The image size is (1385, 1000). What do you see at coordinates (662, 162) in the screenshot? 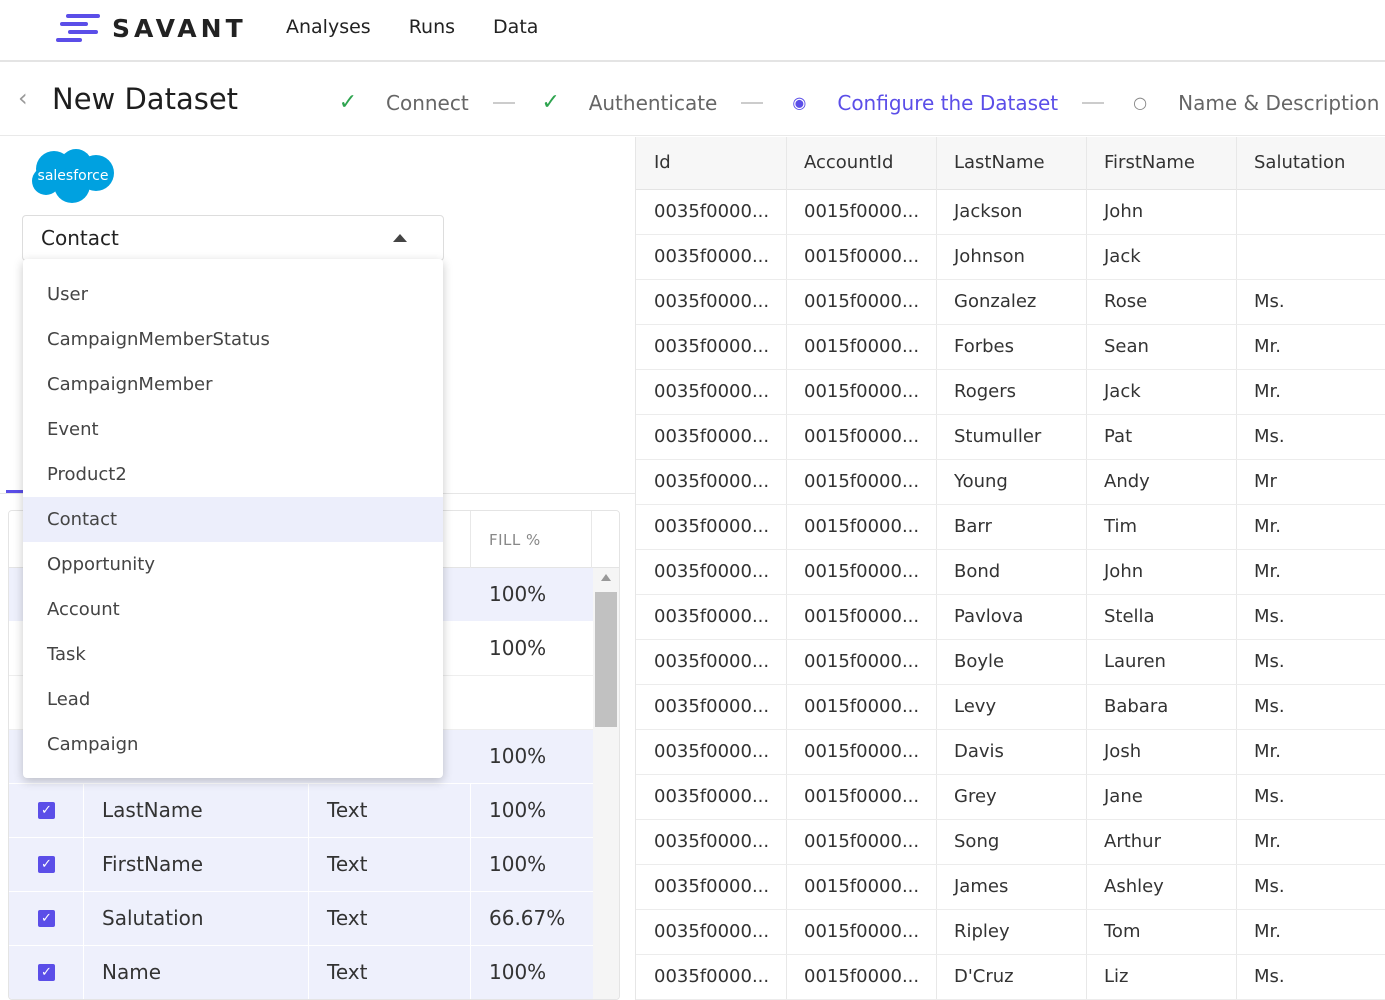
I see `column-header-id: Id` at bounding box center [662, 162].